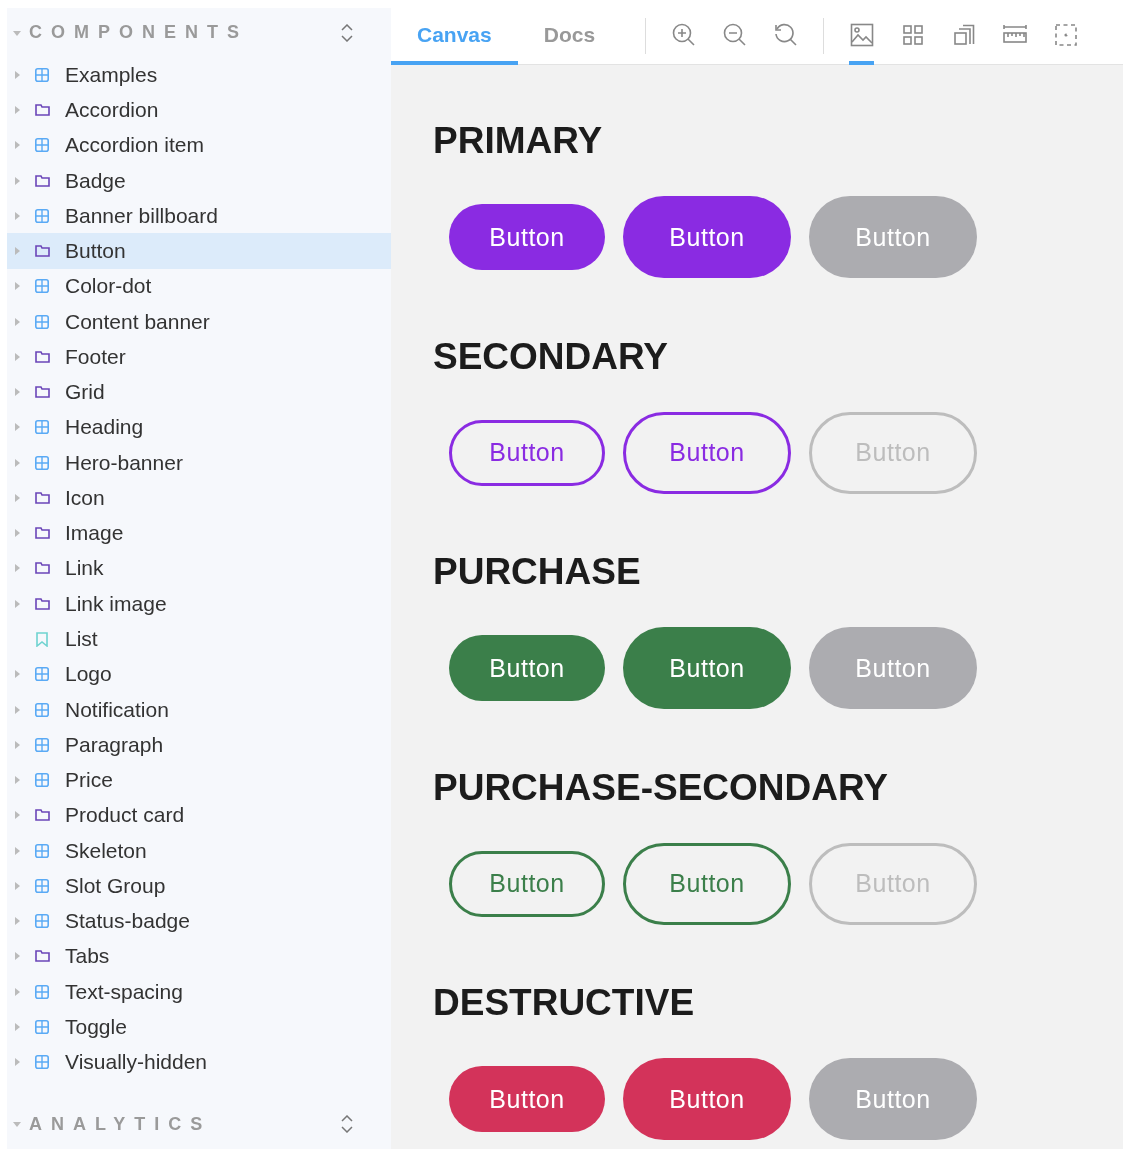 This screenshot has width=1123, height=1149. I want to click on item-label: List, so click(81, 639).